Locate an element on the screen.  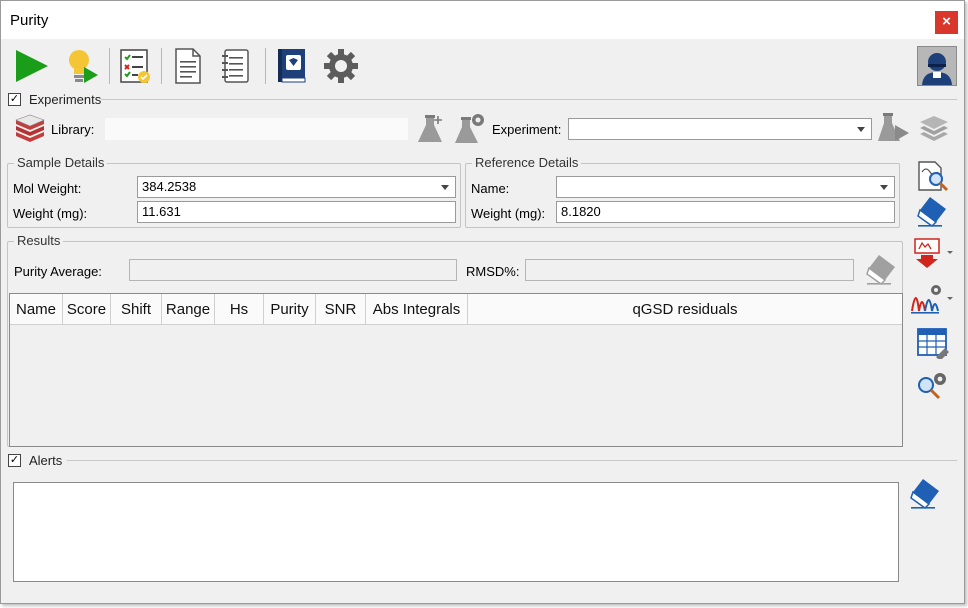
notebook-icon is located at coordinates (236, 66).